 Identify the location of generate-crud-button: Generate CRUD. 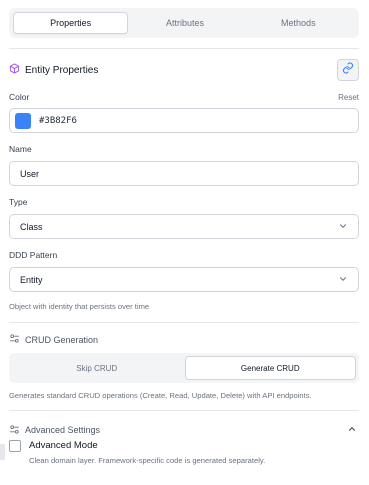
(270, 368).